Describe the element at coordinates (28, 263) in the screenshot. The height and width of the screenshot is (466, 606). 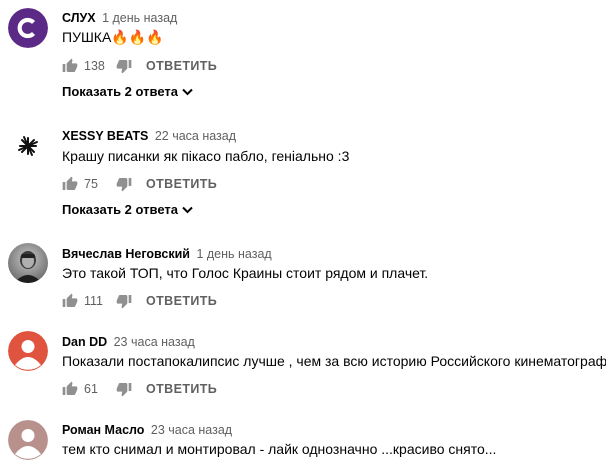
I see `photo-avatar` at that location.